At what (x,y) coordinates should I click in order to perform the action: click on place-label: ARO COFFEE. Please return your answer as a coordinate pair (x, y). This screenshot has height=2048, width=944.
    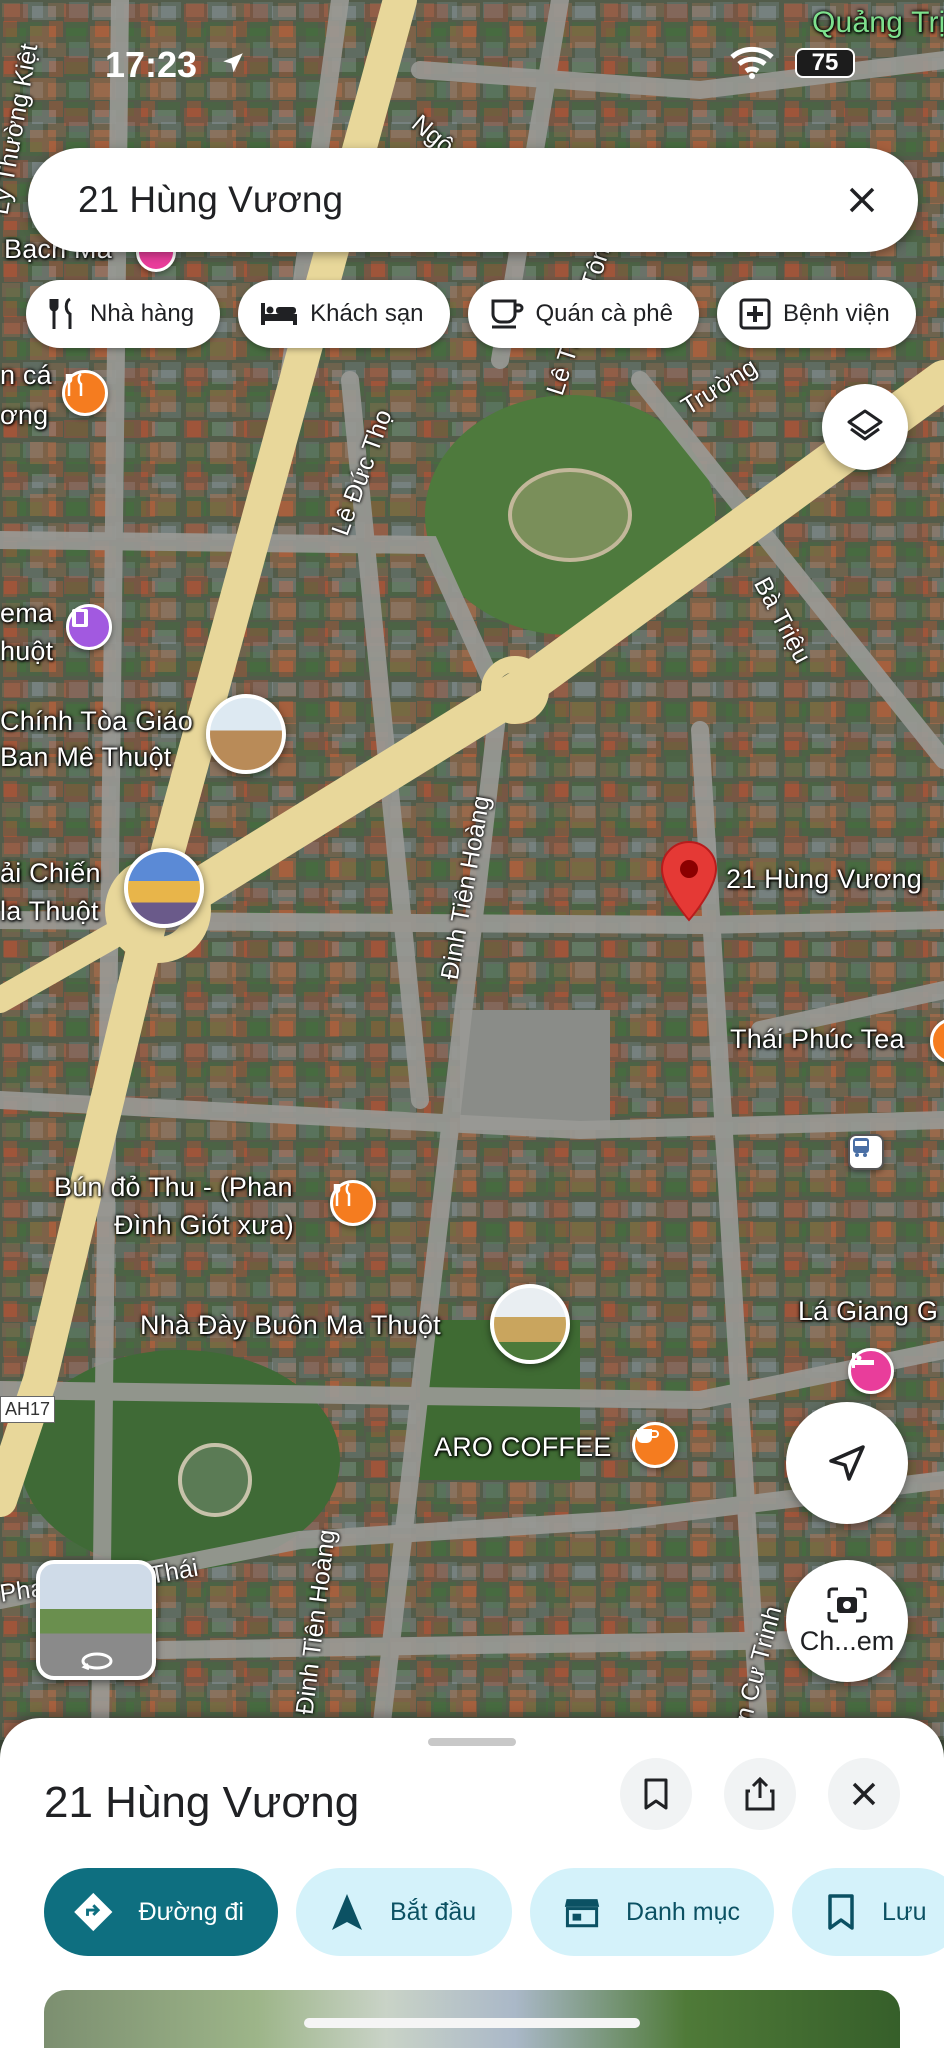
    Looking at the image, I should click on (523, 1447).